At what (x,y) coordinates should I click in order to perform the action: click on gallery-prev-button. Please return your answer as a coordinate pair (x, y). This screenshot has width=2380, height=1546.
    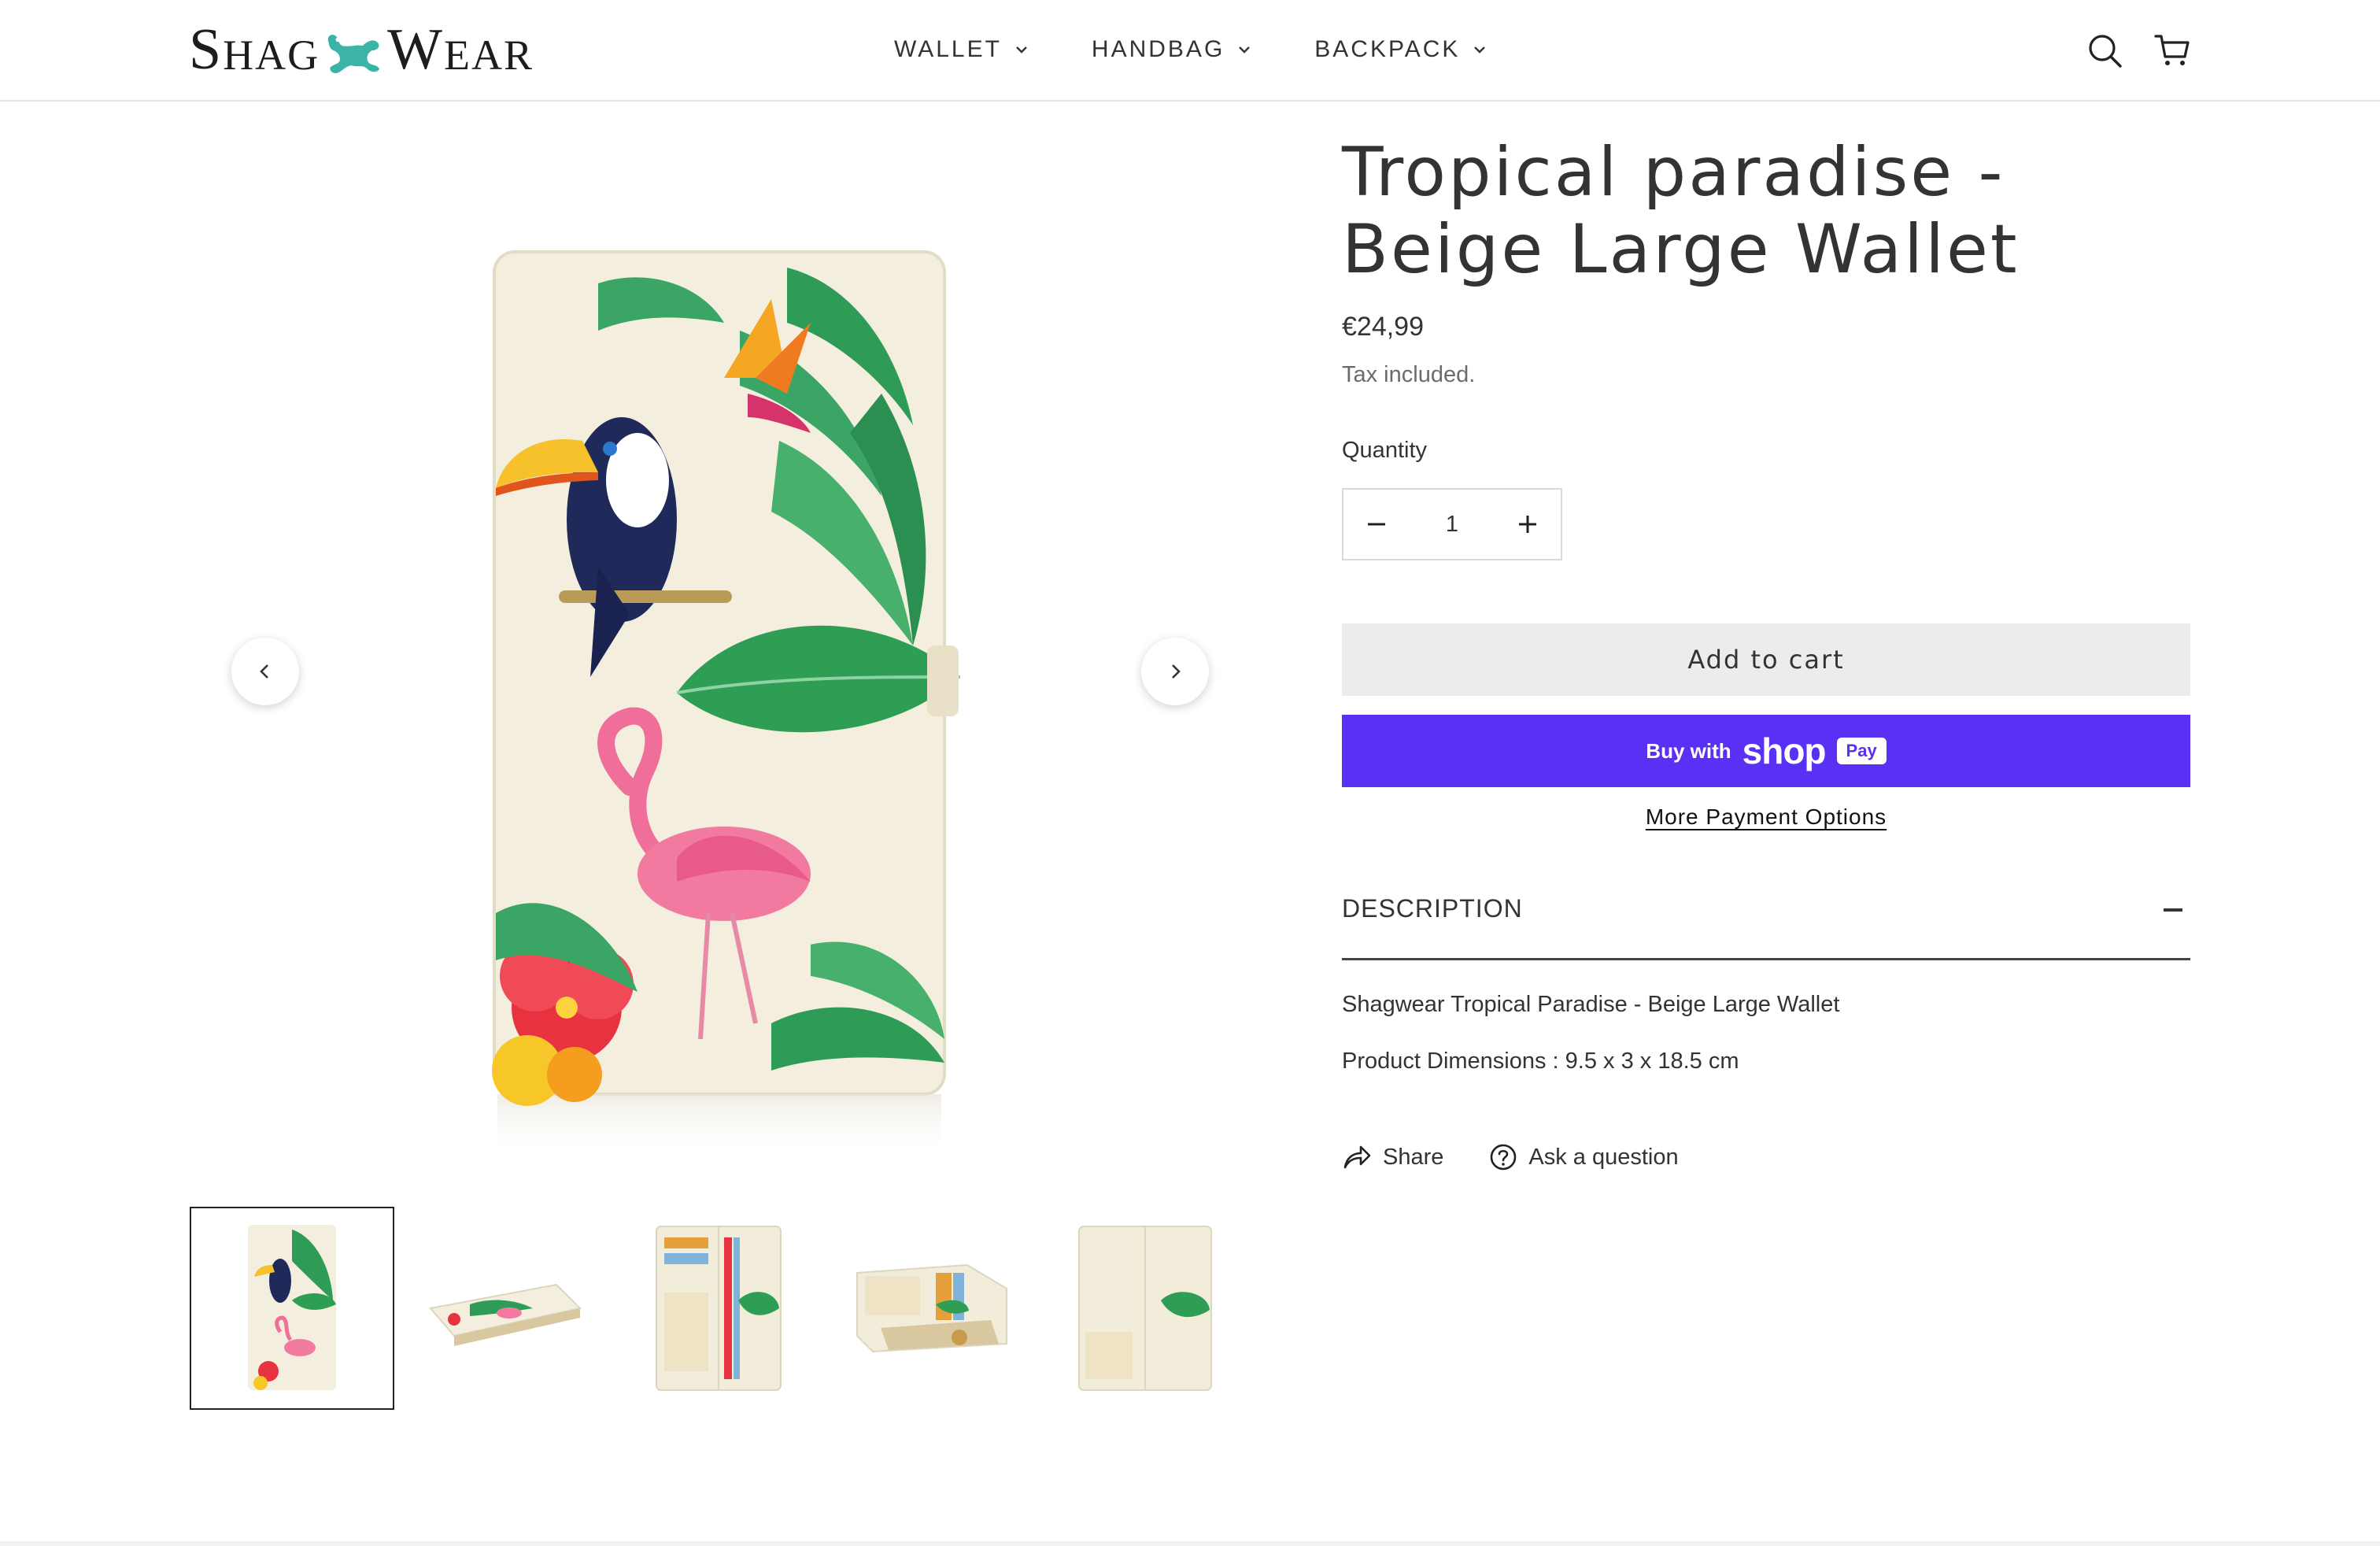
    Looking at the image, I should click on (265, 671).